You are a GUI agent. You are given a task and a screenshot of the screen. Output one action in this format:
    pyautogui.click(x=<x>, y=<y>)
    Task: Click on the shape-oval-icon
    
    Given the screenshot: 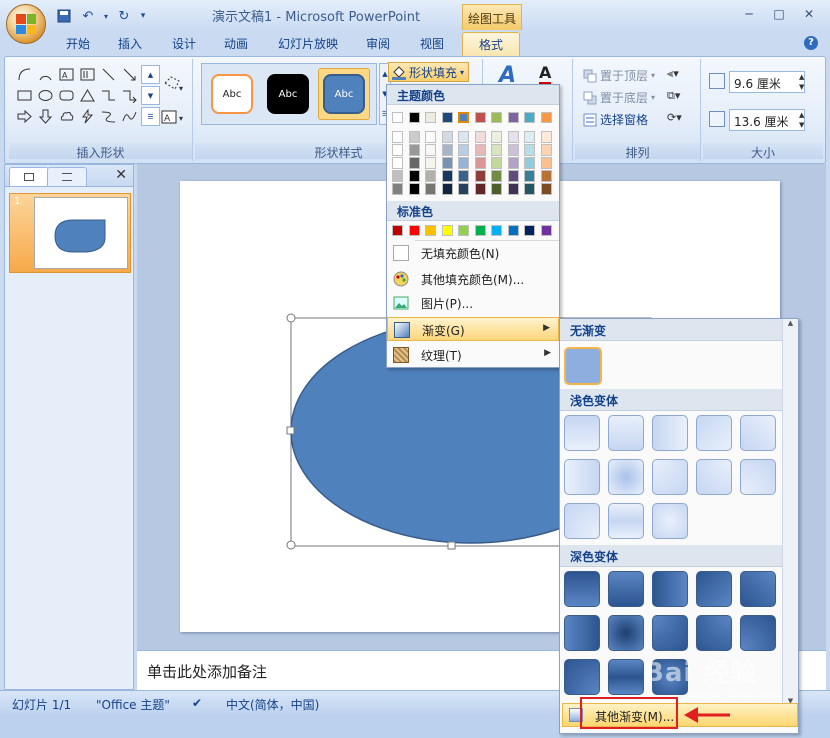 What is the action you would take?
    pyautogui.click(x=45, y=95)
    